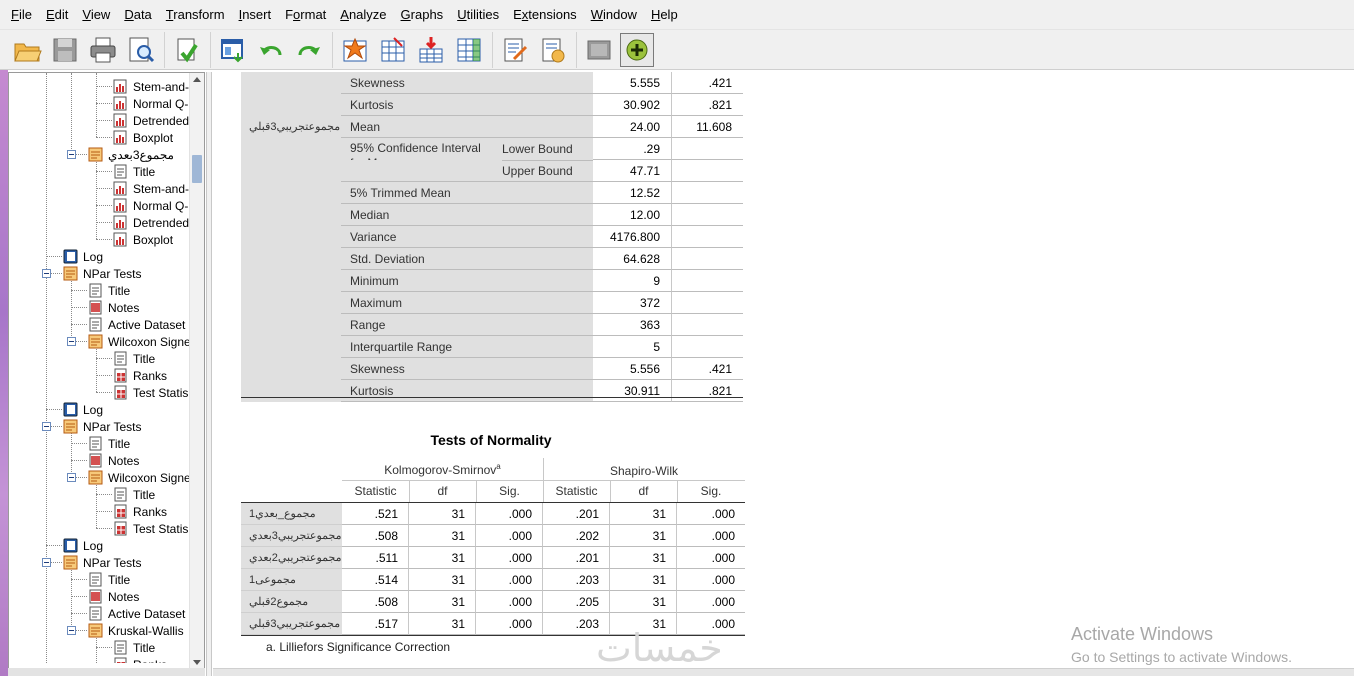  Describe the element at coordinates (643, 602) in the screenshot. I see `table-cell: 31` at that location.